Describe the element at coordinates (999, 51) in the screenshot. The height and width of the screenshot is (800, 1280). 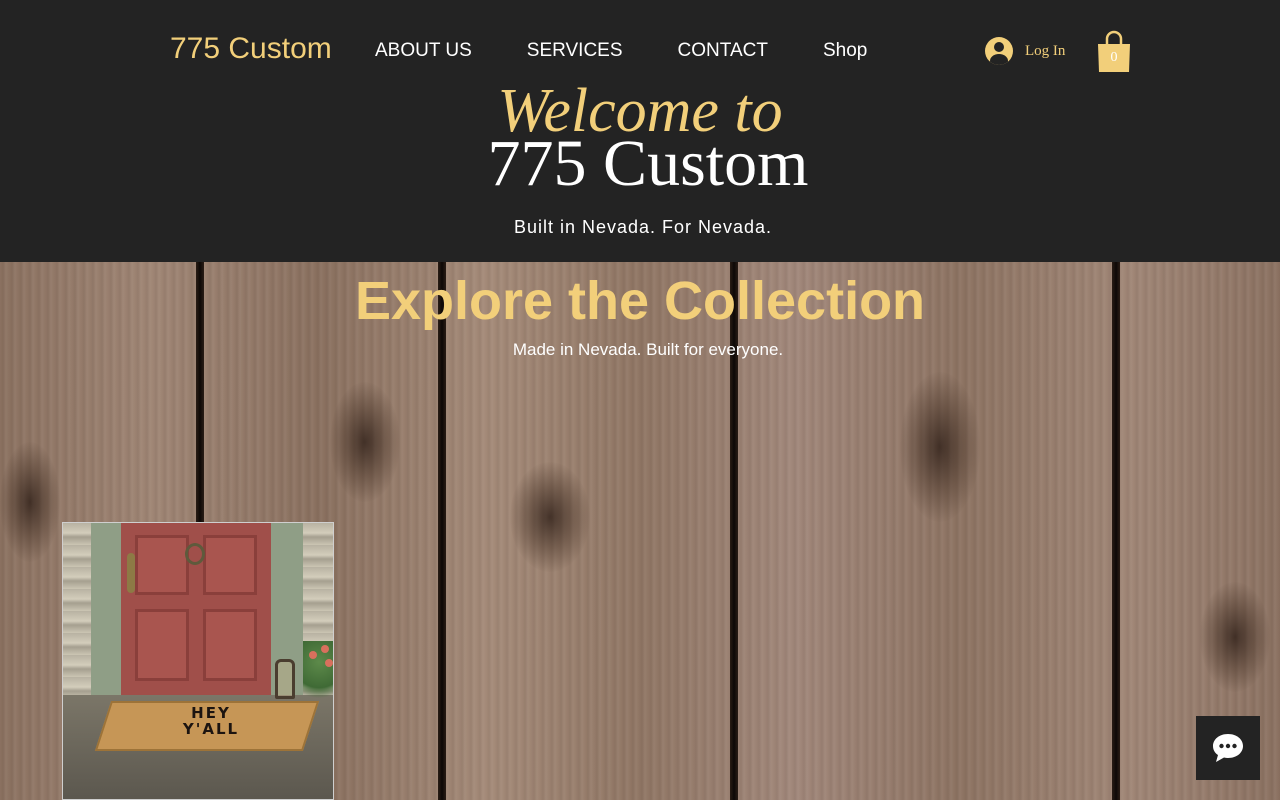
I see `user-avatar-icon` at that location.